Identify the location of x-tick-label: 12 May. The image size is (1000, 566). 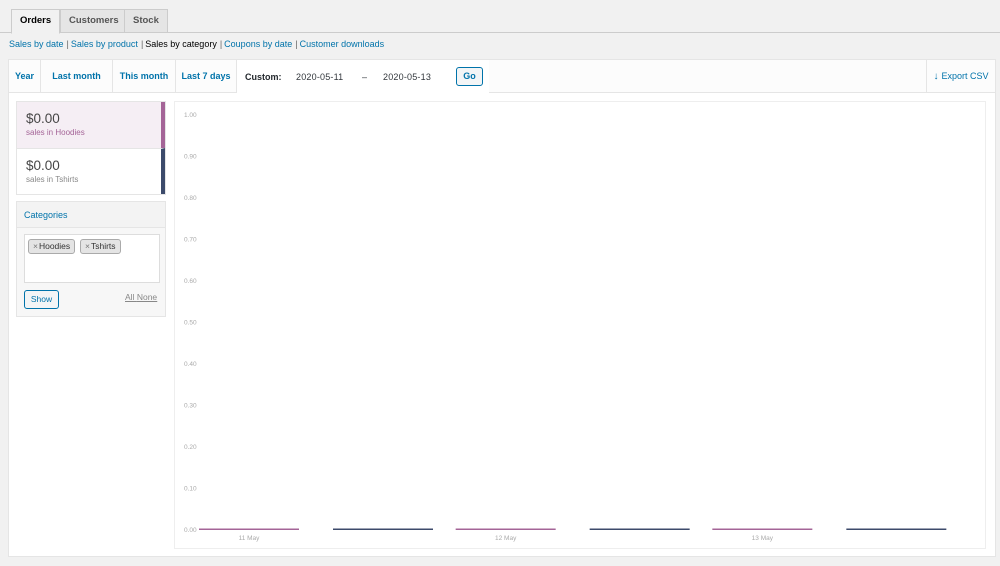
(506, 538).